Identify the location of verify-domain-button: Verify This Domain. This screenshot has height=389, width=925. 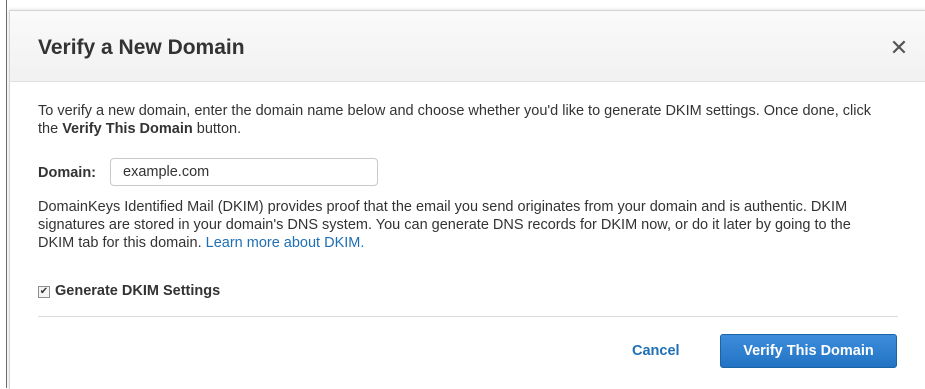
(808, 351).